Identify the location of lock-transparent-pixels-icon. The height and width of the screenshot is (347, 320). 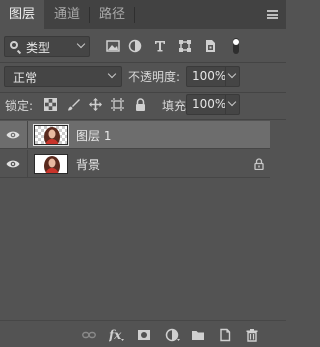
(50, 104).